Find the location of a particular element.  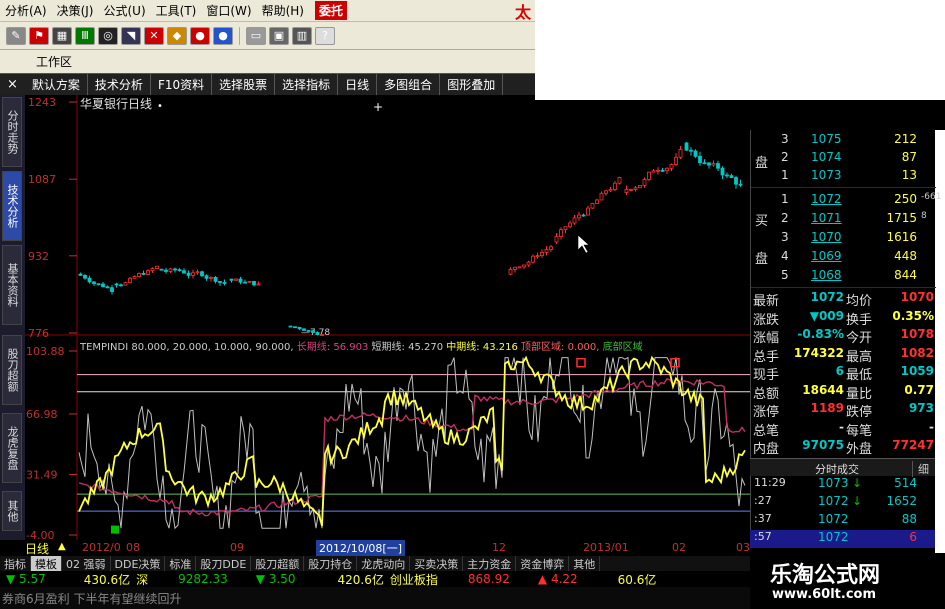

mid-line-value: 43.216 is located at coordinates (500, 347).